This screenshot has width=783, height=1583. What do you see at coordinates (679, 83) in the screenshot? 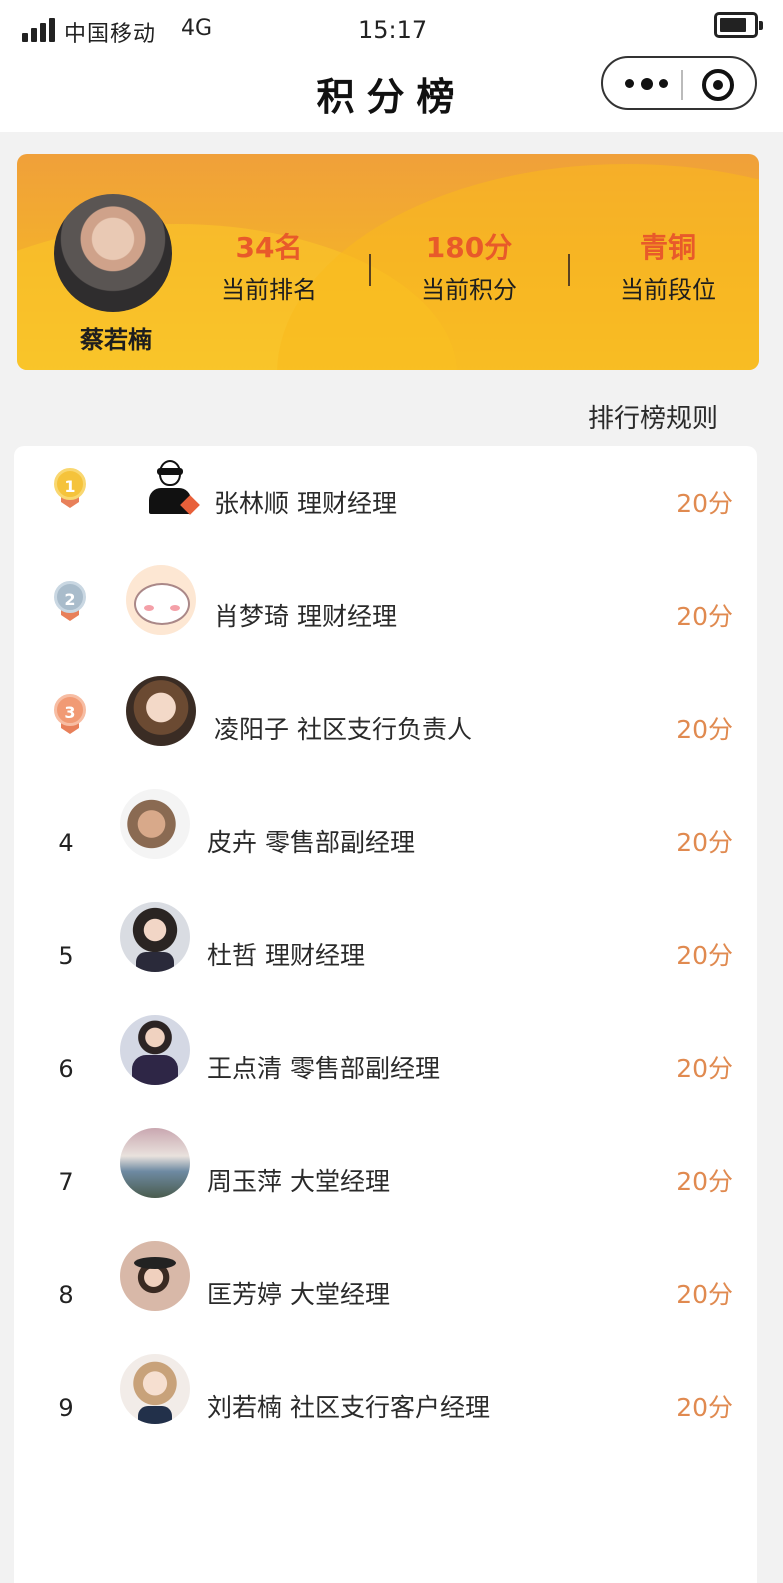
I see `miniprogram-capsule` at bounding box center [679, 83].